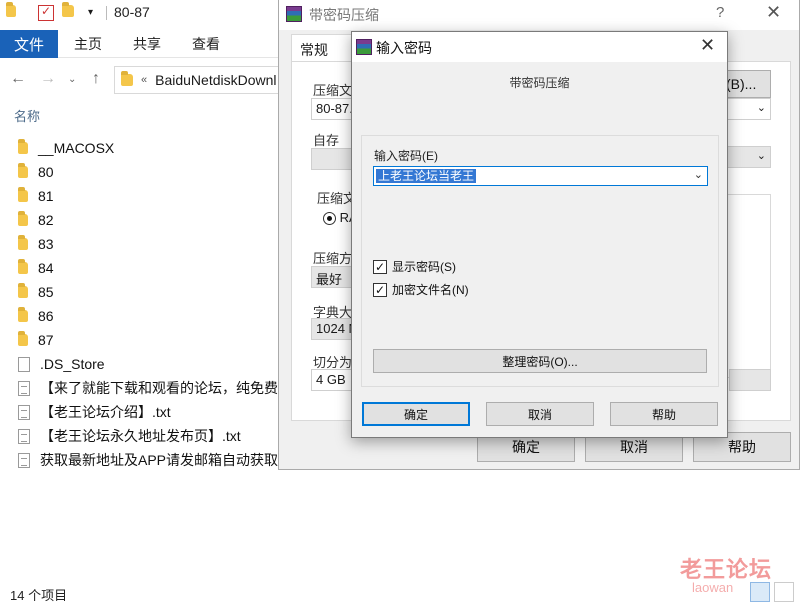 The width and height of the screenshot is (800, 608). What do you see at coordinates (150, 268) in the screenshot?
I see `list-item: 84` at bounding box center [150, 268].